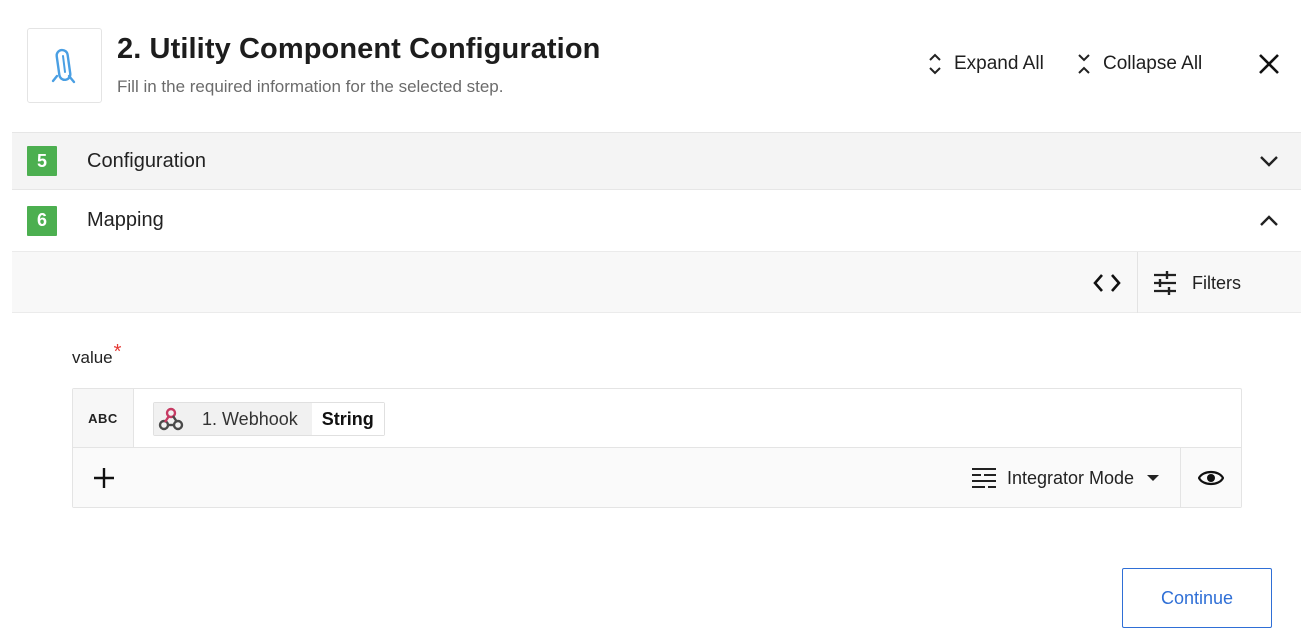 This screenshot has height=642, width=1301. What do you see at coordinates (656, 282) in the screenshot?
I see `mapping-toolbar: Filters` at bounding box center [656, 282].